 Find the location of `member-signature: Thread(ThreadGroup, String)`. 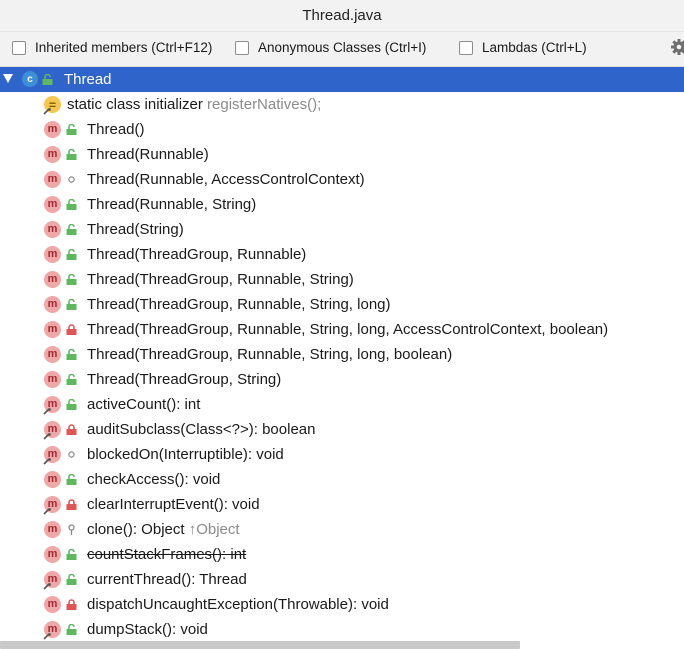

member-signature: Thread(ThreadGroup, String) is located at coordinates (184, 379).